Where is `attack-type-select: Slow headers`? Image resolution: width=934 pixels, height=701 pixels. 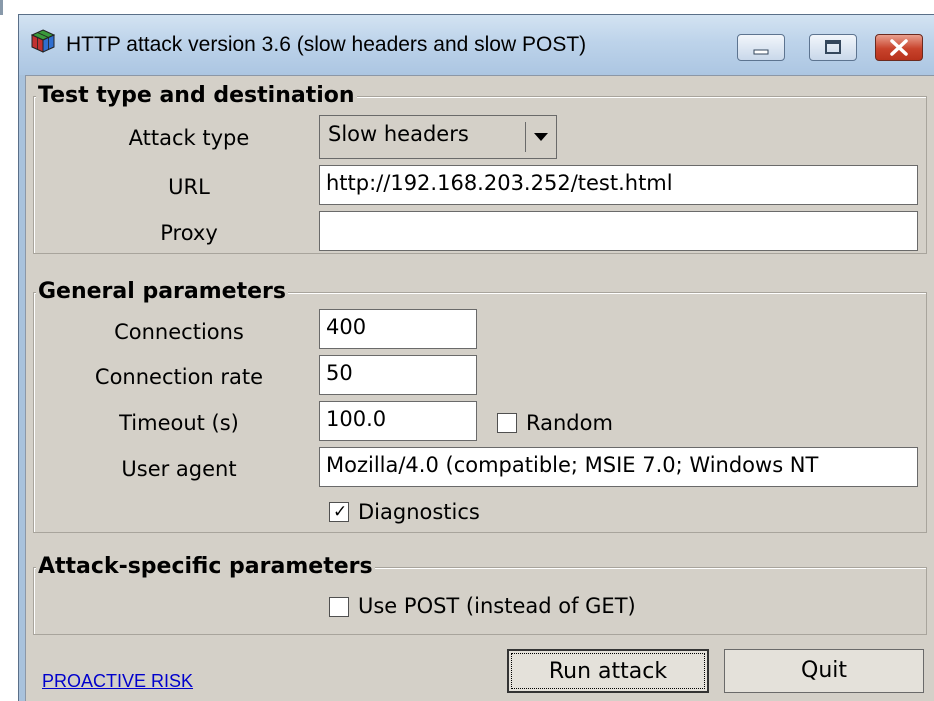 attack-type-select: Slow headers is located at coordinates (438, 137).